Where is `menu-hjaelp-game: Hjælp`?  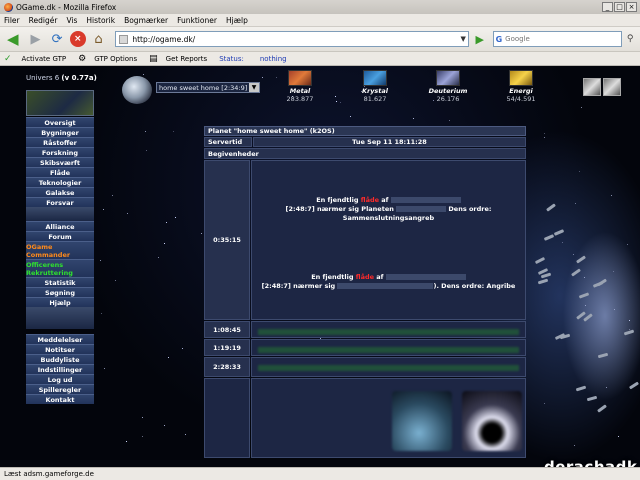 menu-hjaelp-game: Hjælp is located at coordinates (60, 302).